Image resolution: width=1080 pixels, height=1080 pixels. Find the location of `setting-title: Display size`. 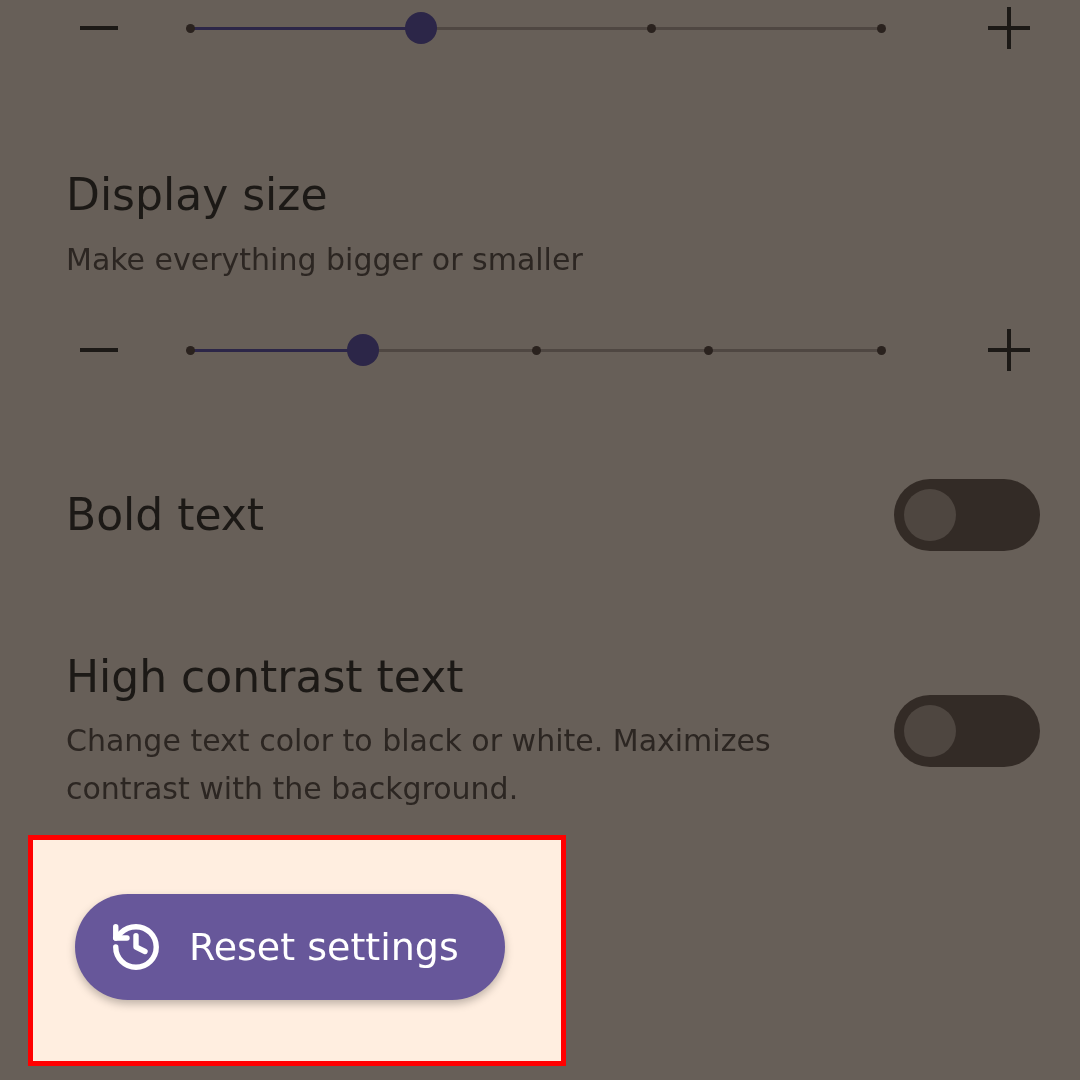

setting-title: Display size is located at coordinates (197, 195).